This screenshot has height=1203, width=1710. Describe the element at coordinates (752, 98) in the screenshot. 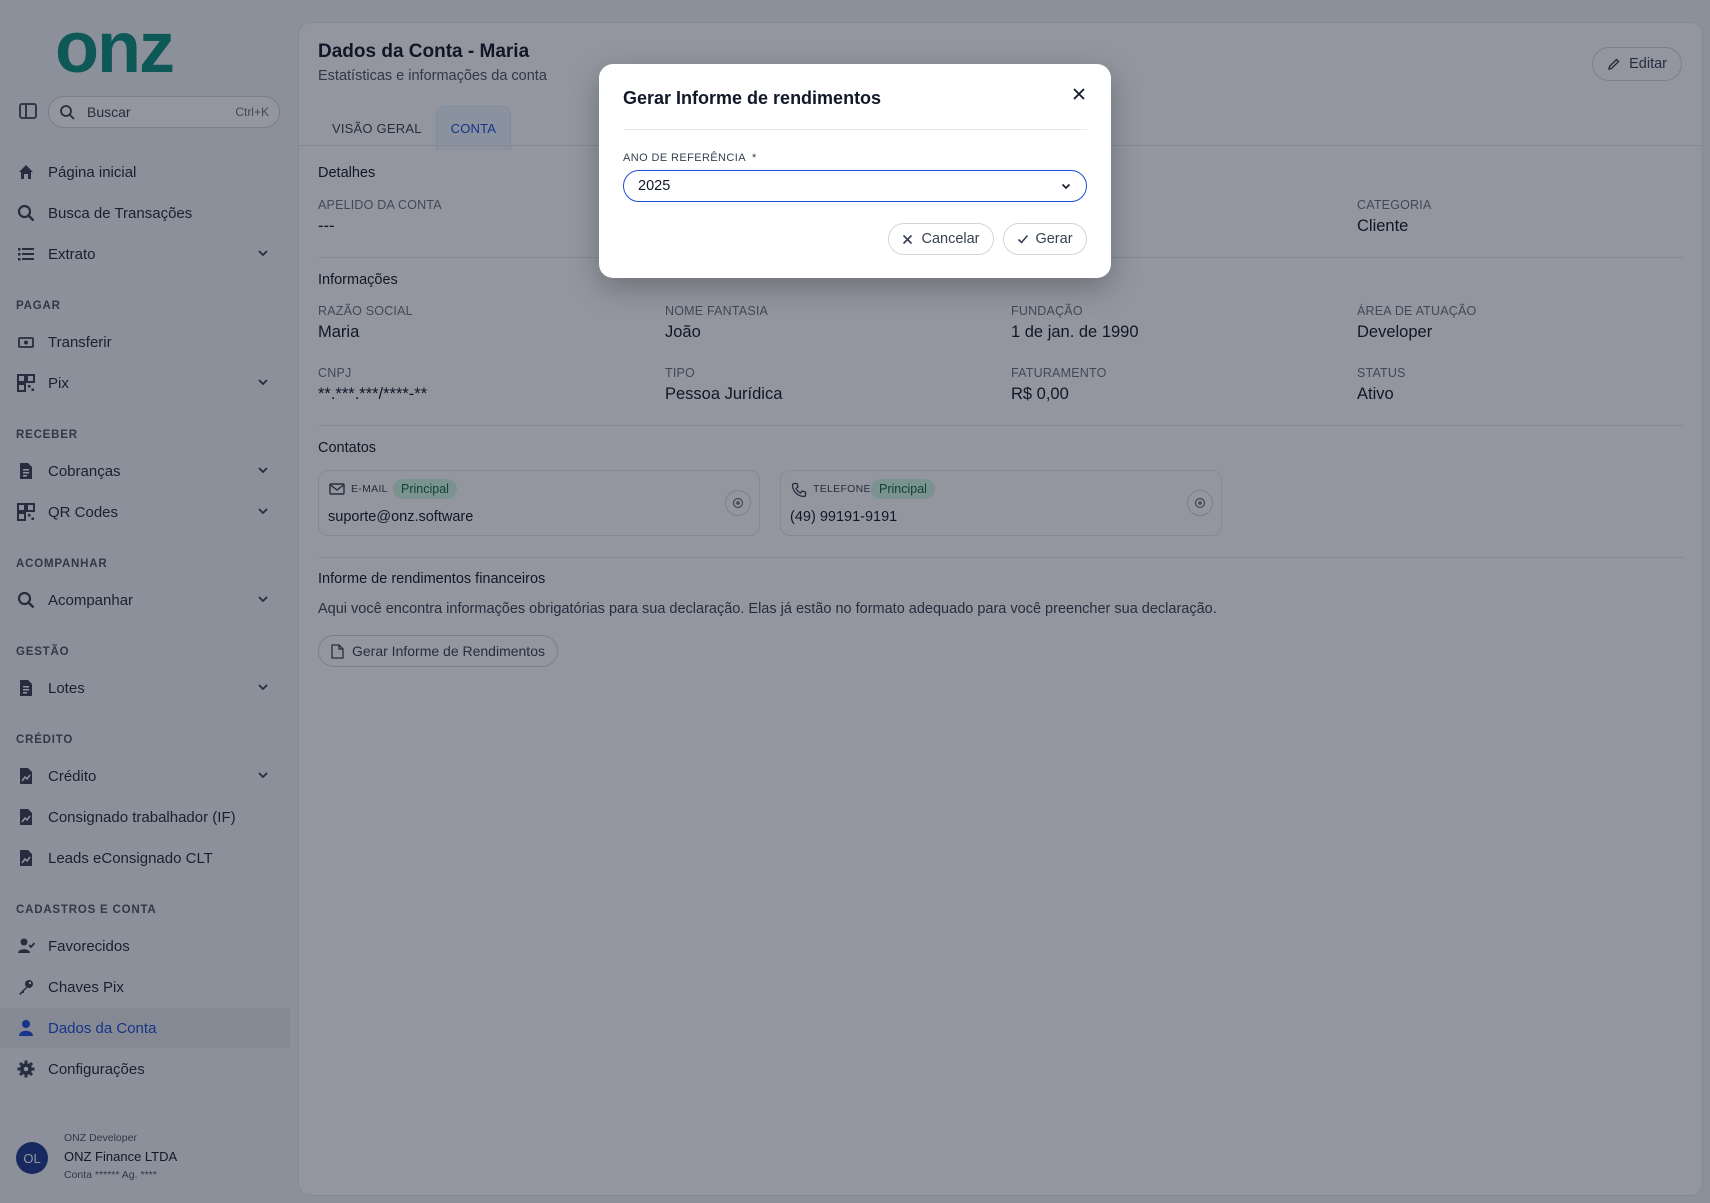

I see `dialog-title: Gerar Informe de rendimentos` at that location.